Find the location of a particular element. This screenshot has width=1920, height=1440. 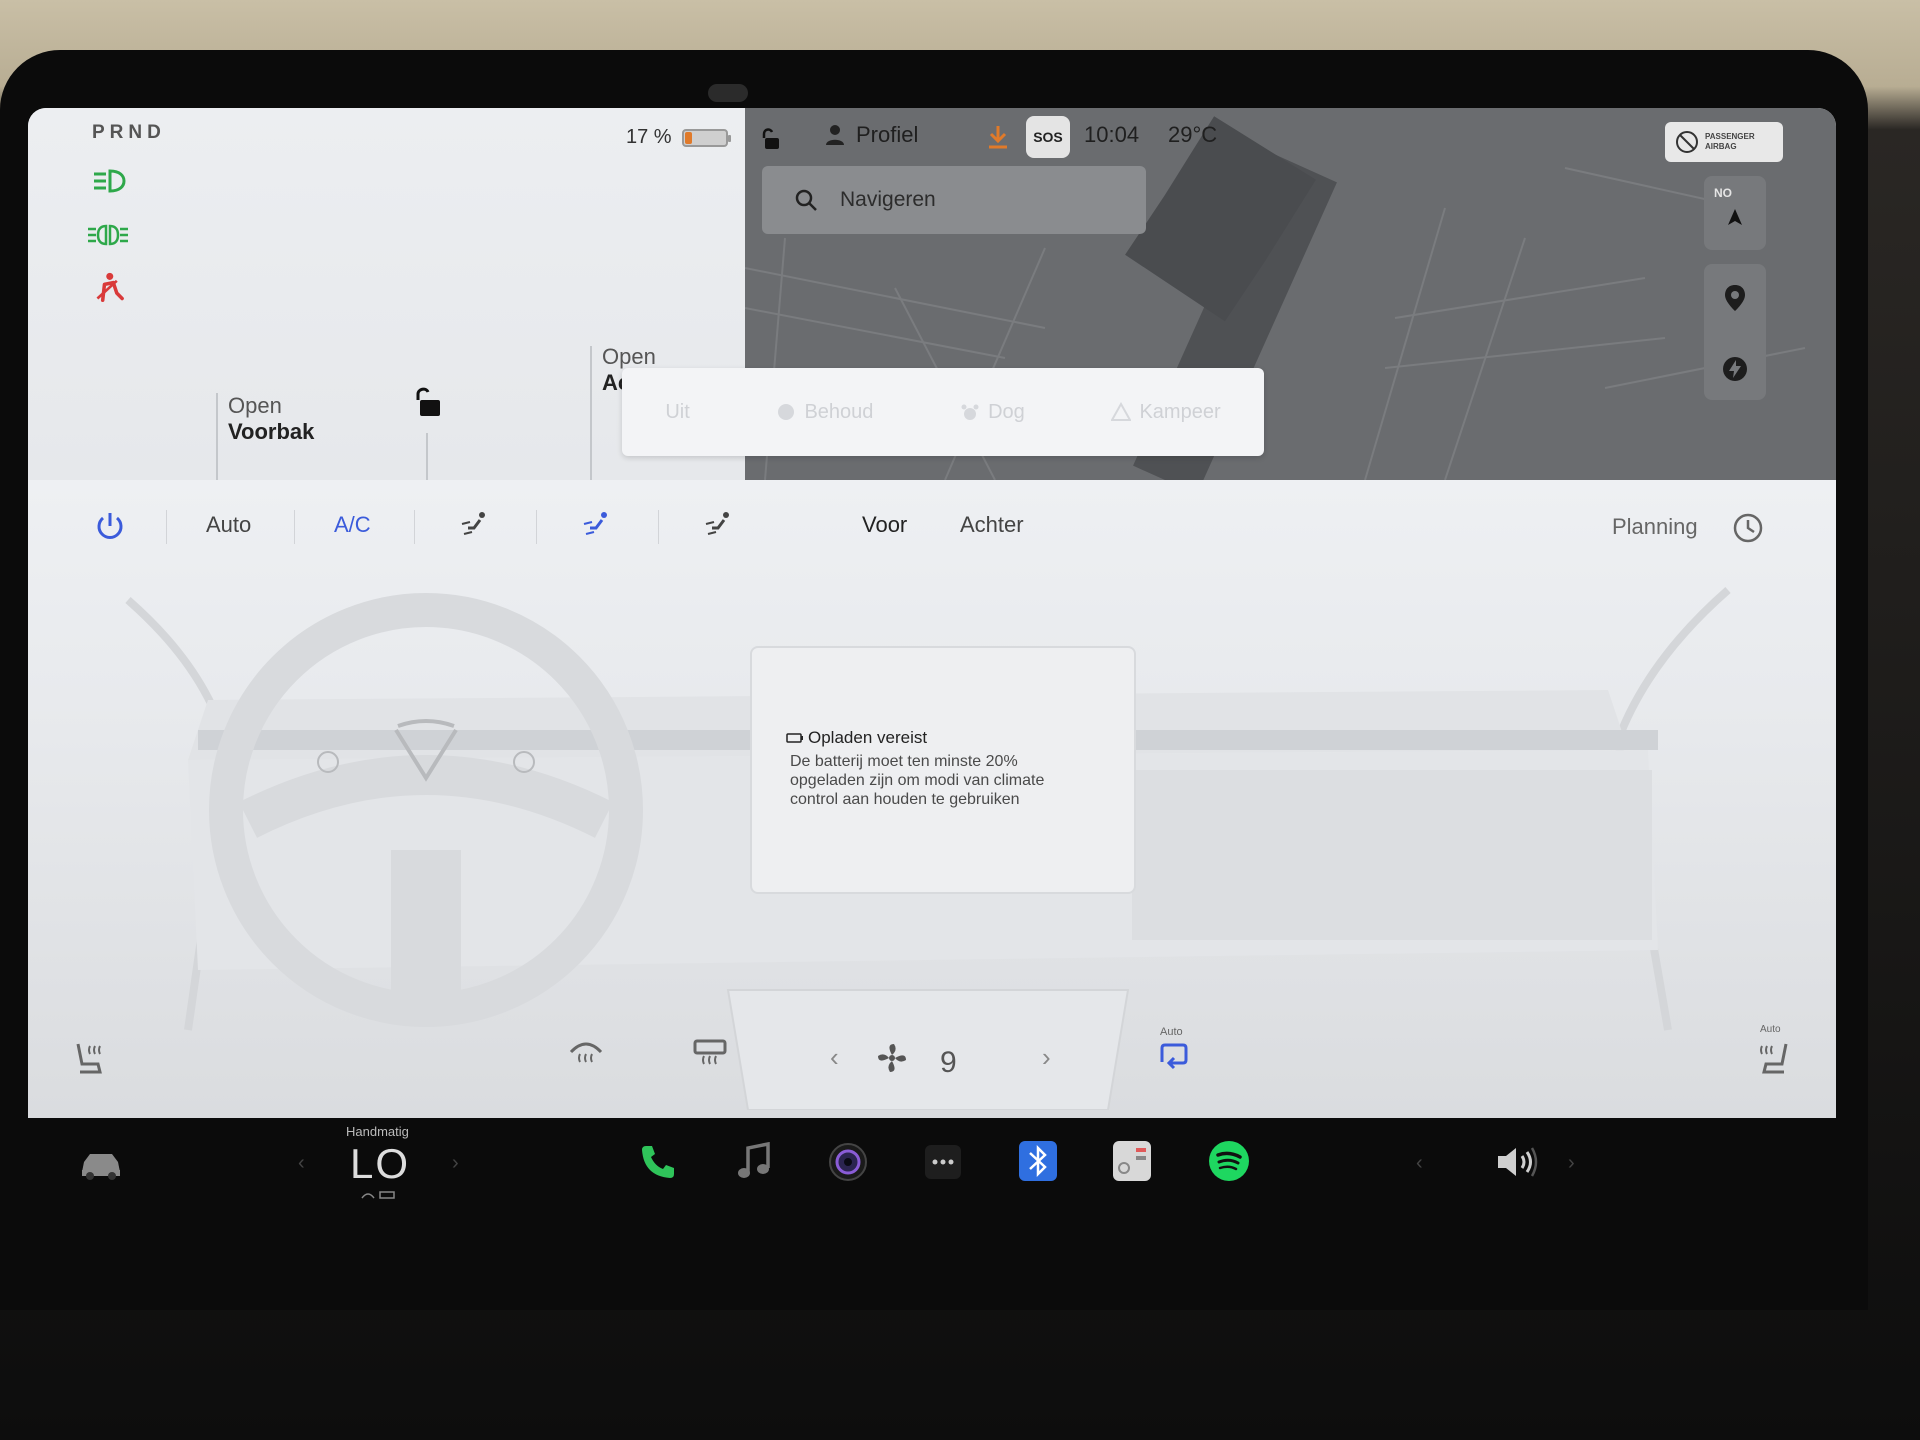

navigation-search: Navigeren is located at coordinates (954, 200).